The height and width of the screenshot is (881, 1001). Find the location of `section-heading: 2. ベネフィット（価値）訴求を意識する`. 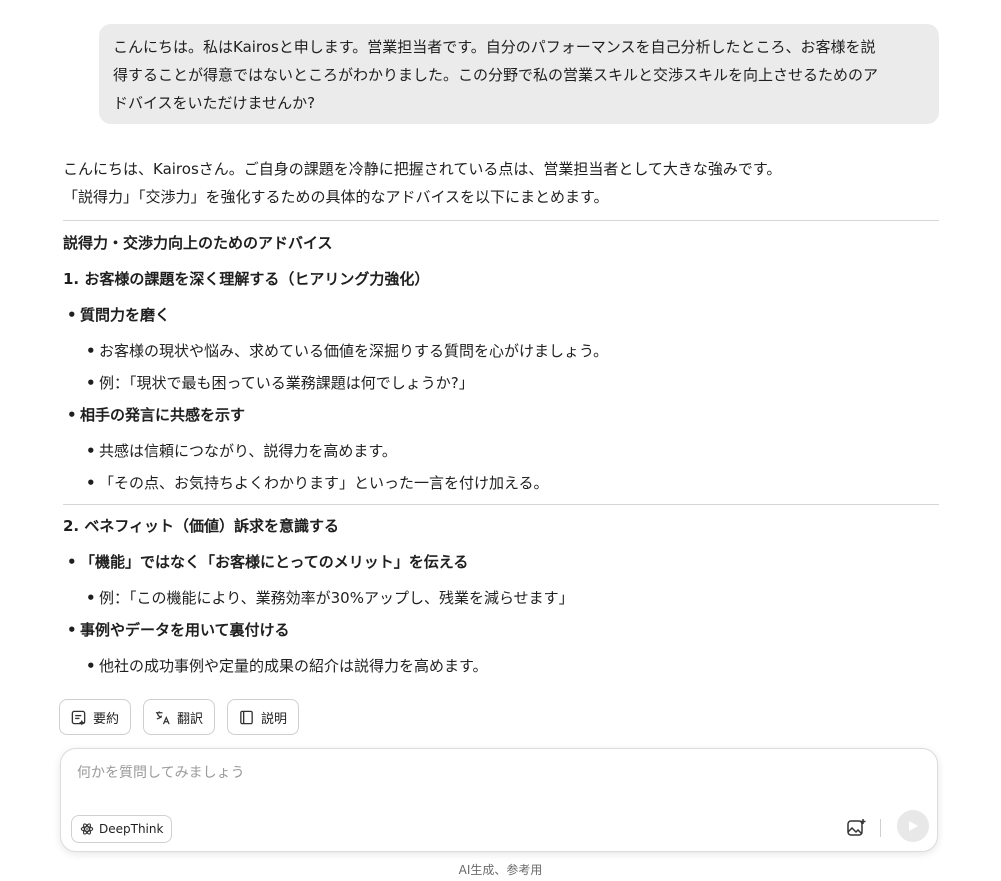

section-heading: 2. ベネフィット（価値）訴求を意識する is located at coordinates (201, 526).